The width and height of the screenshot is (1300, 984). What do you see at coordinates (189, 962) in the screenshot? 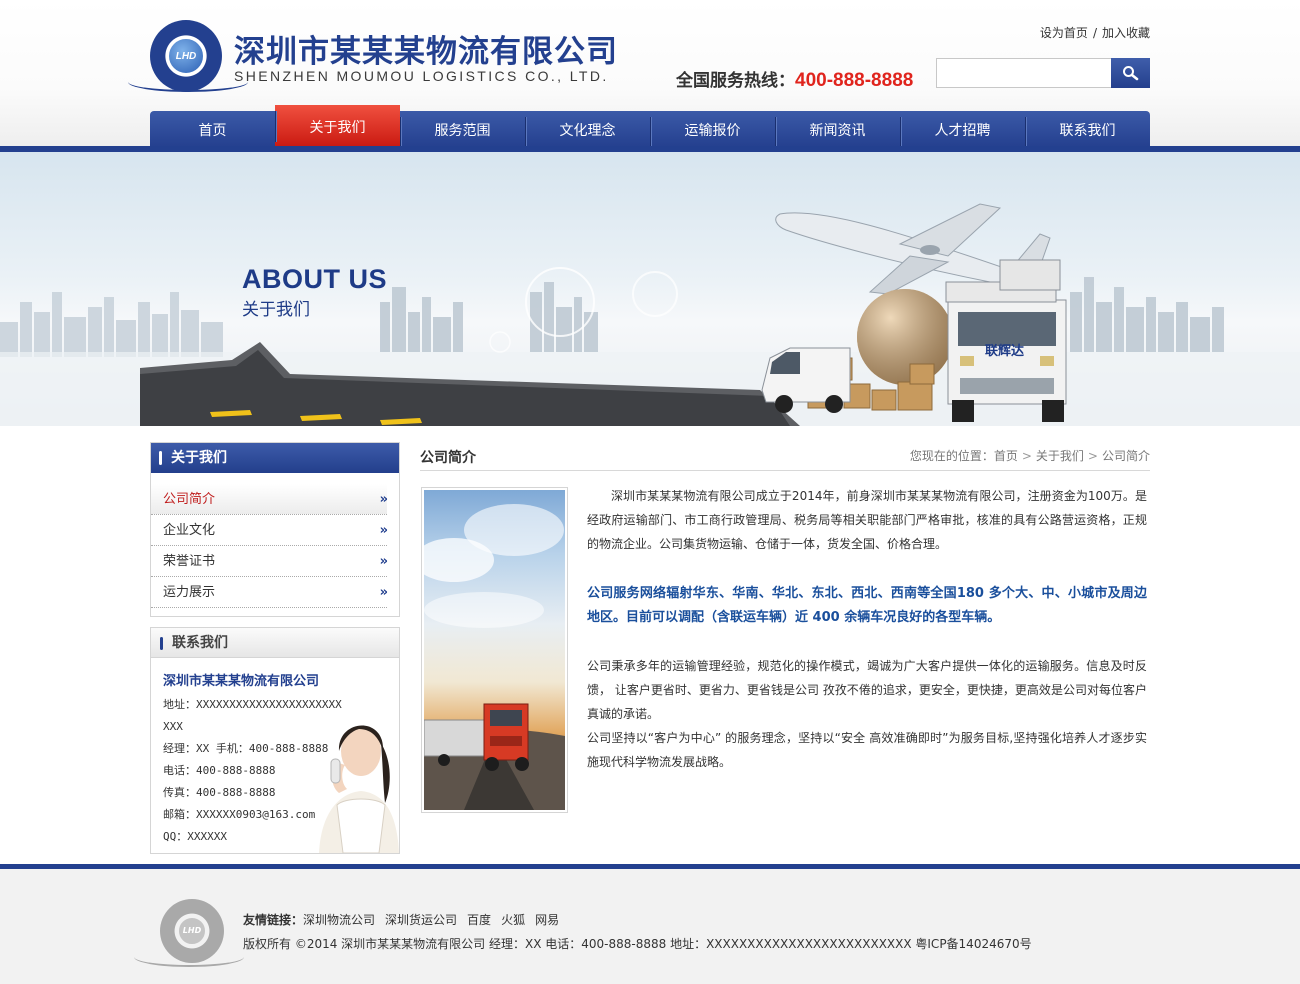
I see `footer-logo-swoosh` at bounding box center [189, 962].